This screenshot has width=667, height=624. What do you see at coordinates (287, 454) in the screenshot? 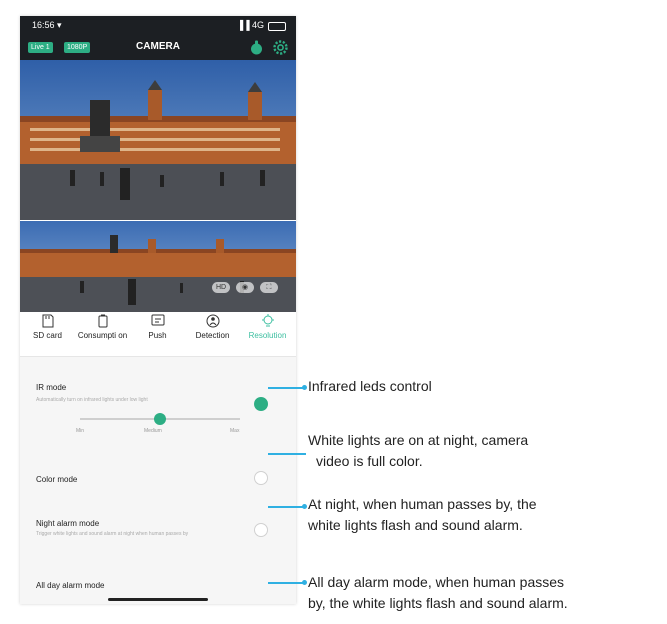
I see `callout-line-color` at bounding box center [287, 454].